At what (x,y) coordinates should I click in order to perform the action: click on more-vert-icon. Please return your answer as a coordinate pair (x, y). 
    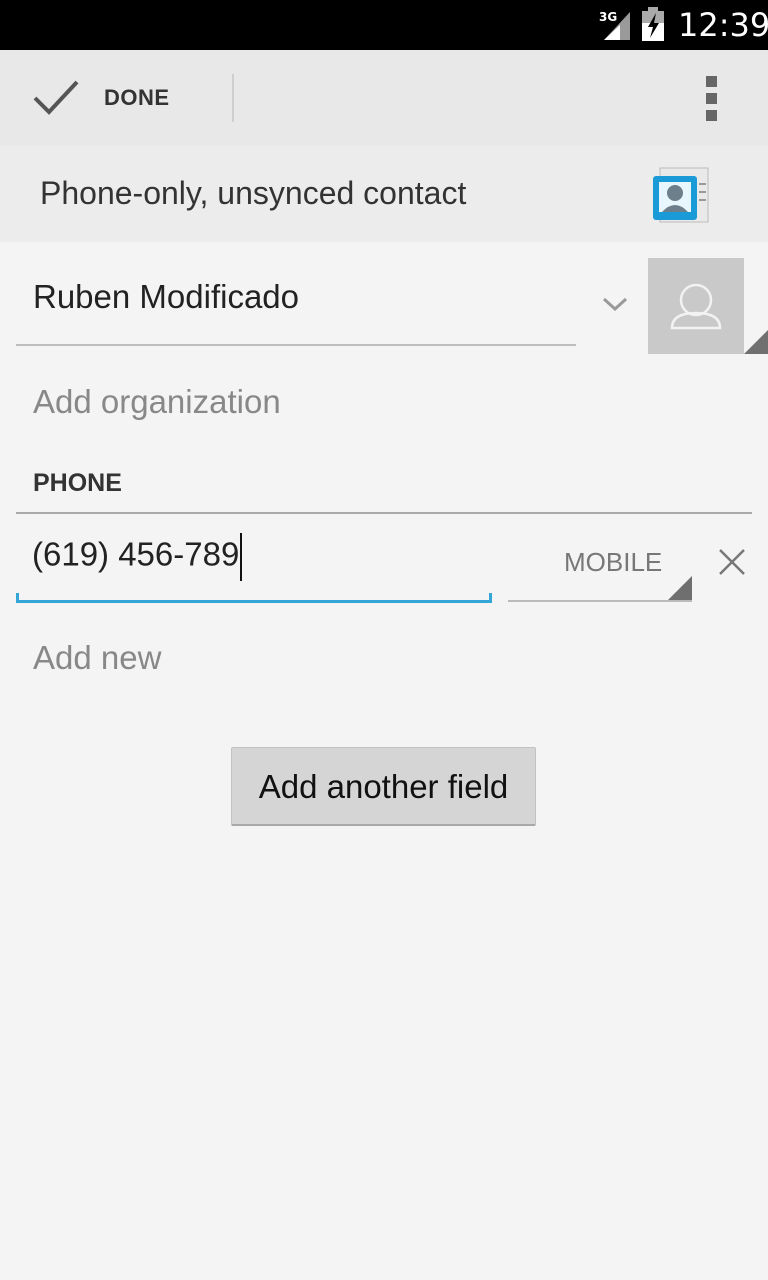
    Looking at the image, I should click on (711, 81).